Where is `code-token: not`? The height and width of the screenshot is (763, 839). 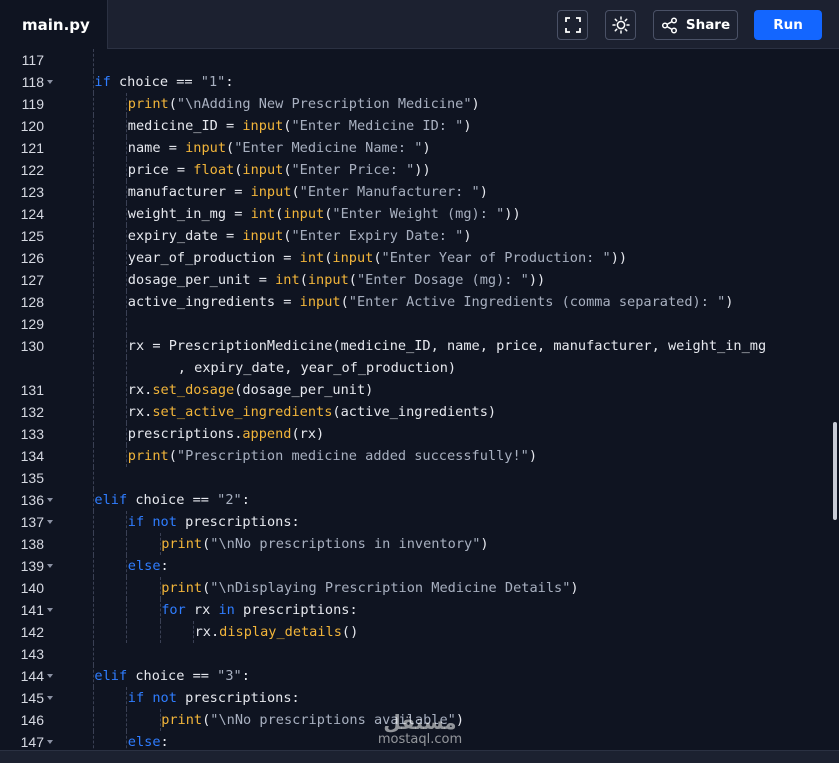 code-token: not is located at coordinates (164, 698).